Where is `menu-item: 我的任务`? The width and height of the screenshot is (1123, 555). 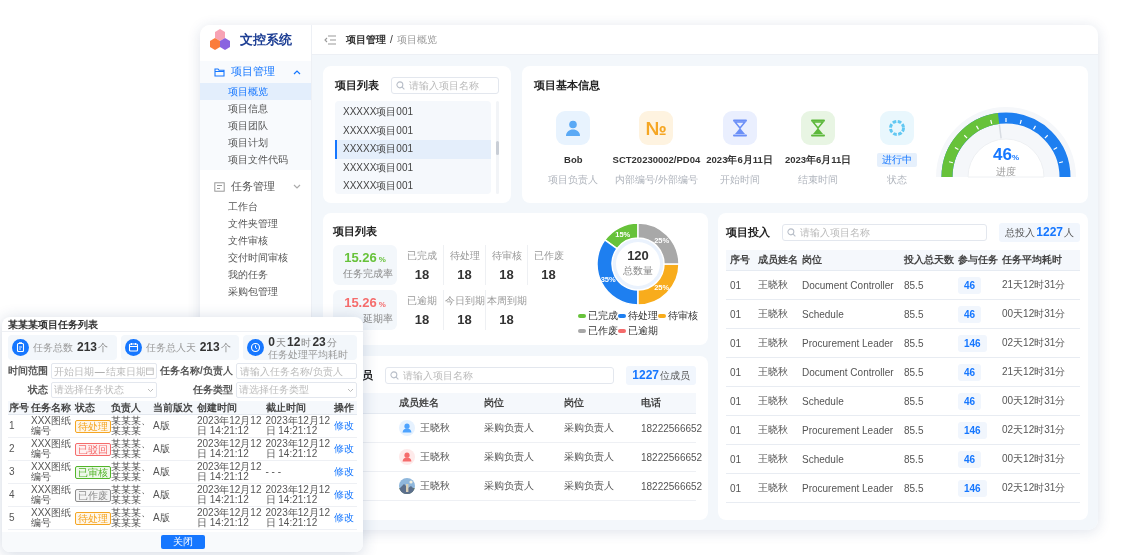
menu-item: 我的任务 is located at coordinates (255, 274).